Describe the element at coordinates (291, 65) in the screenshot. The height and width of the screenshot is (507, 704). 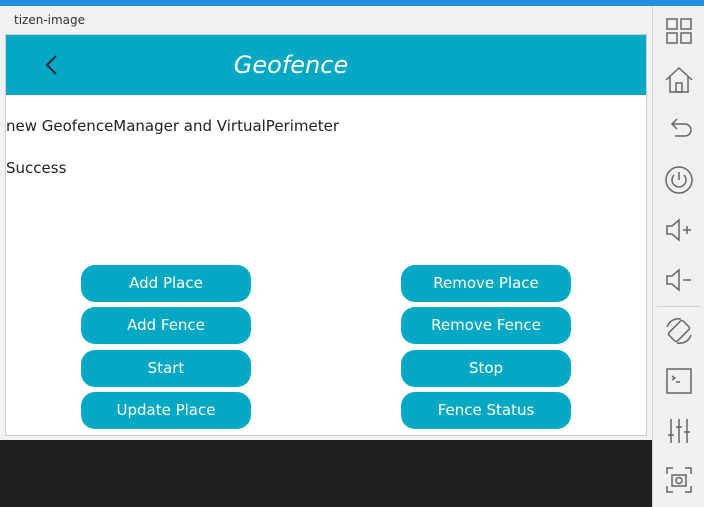
I see `page-title: Geofence` at that location.